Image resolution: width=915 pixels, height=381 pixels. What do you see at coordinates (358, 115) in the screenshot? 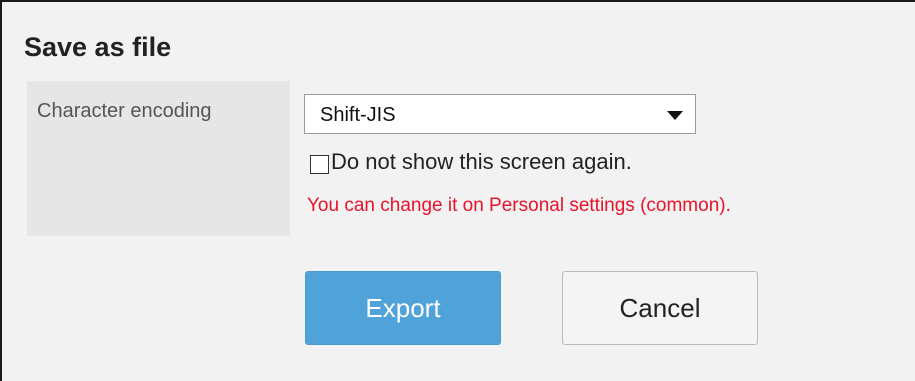
I see `encoding-select-value: Shift-JIS` at bounding box center [358, 115].